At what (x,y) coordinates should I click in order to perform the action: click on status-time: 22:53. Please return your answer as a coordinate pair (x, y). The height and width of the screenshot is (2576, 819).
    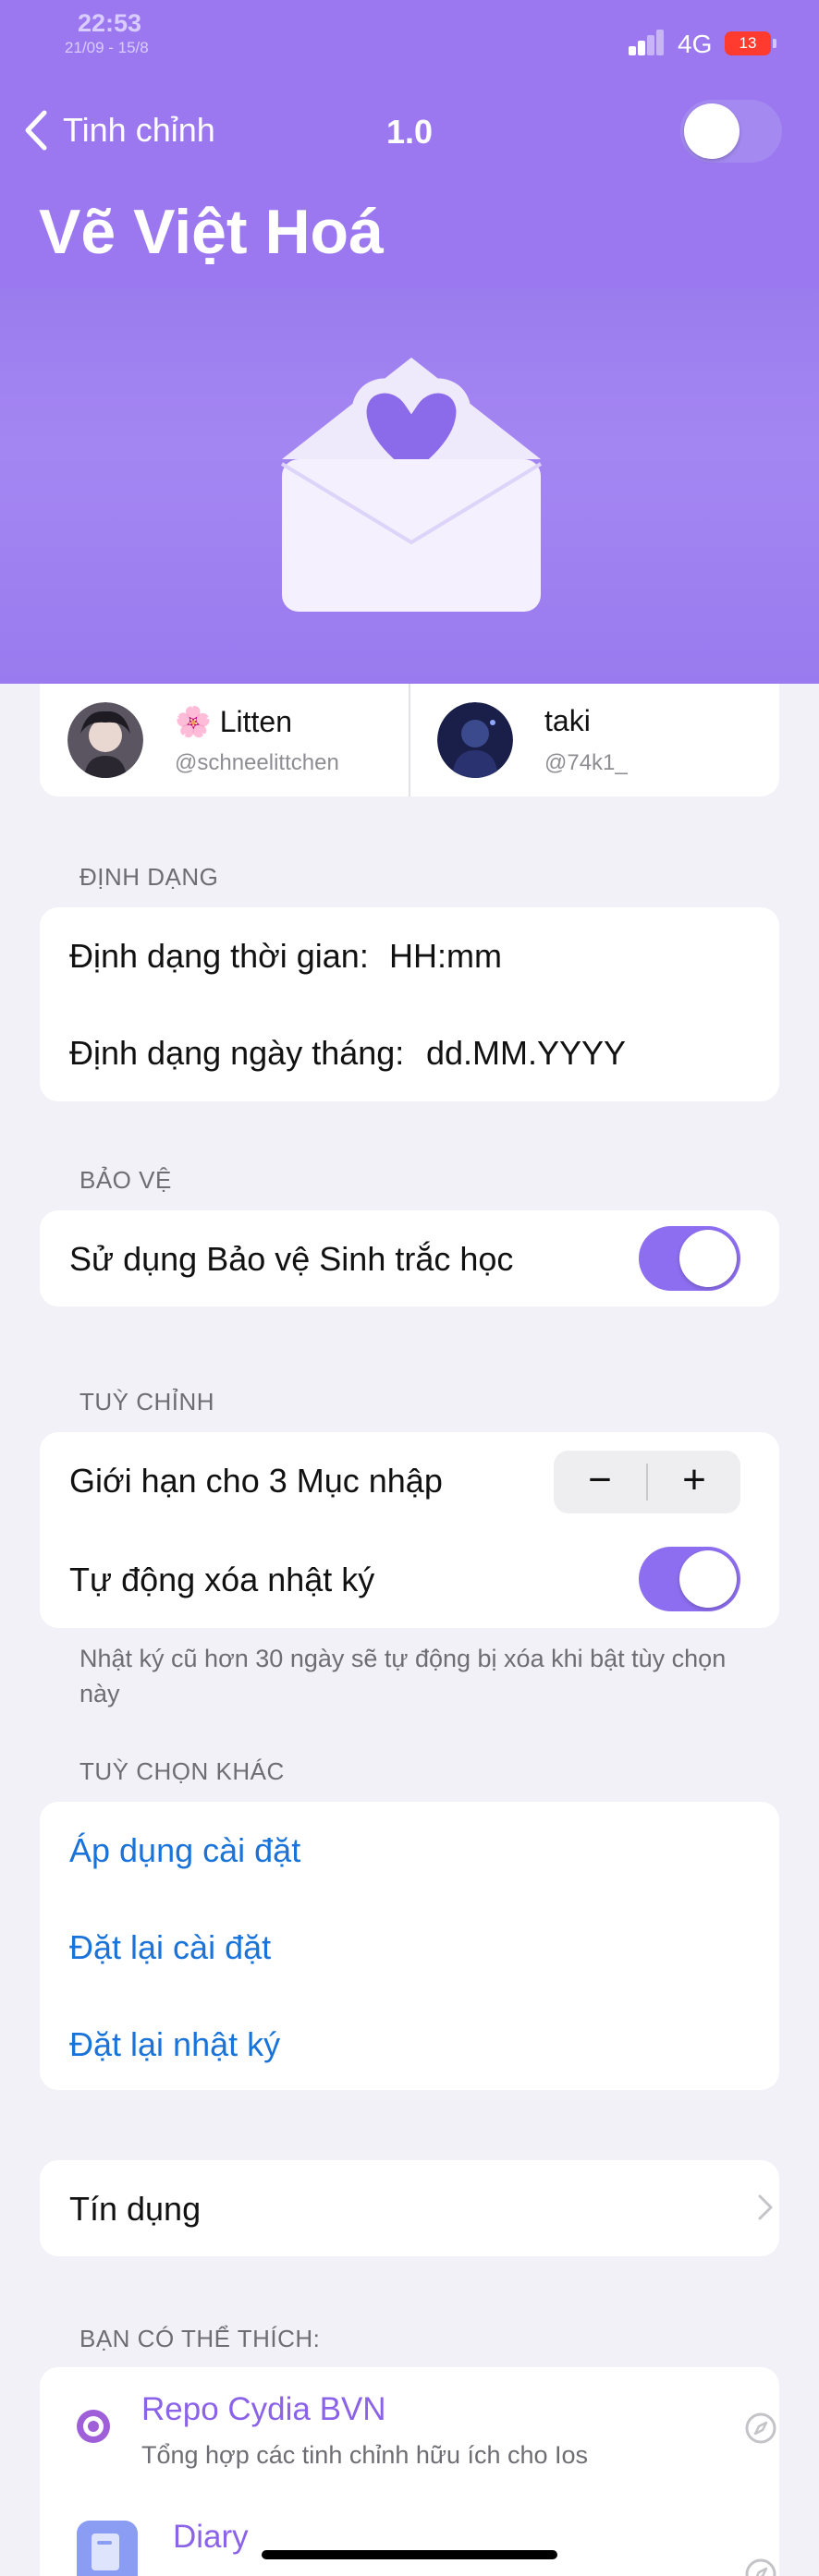
    Looking at the image, I should click on (110, 23).